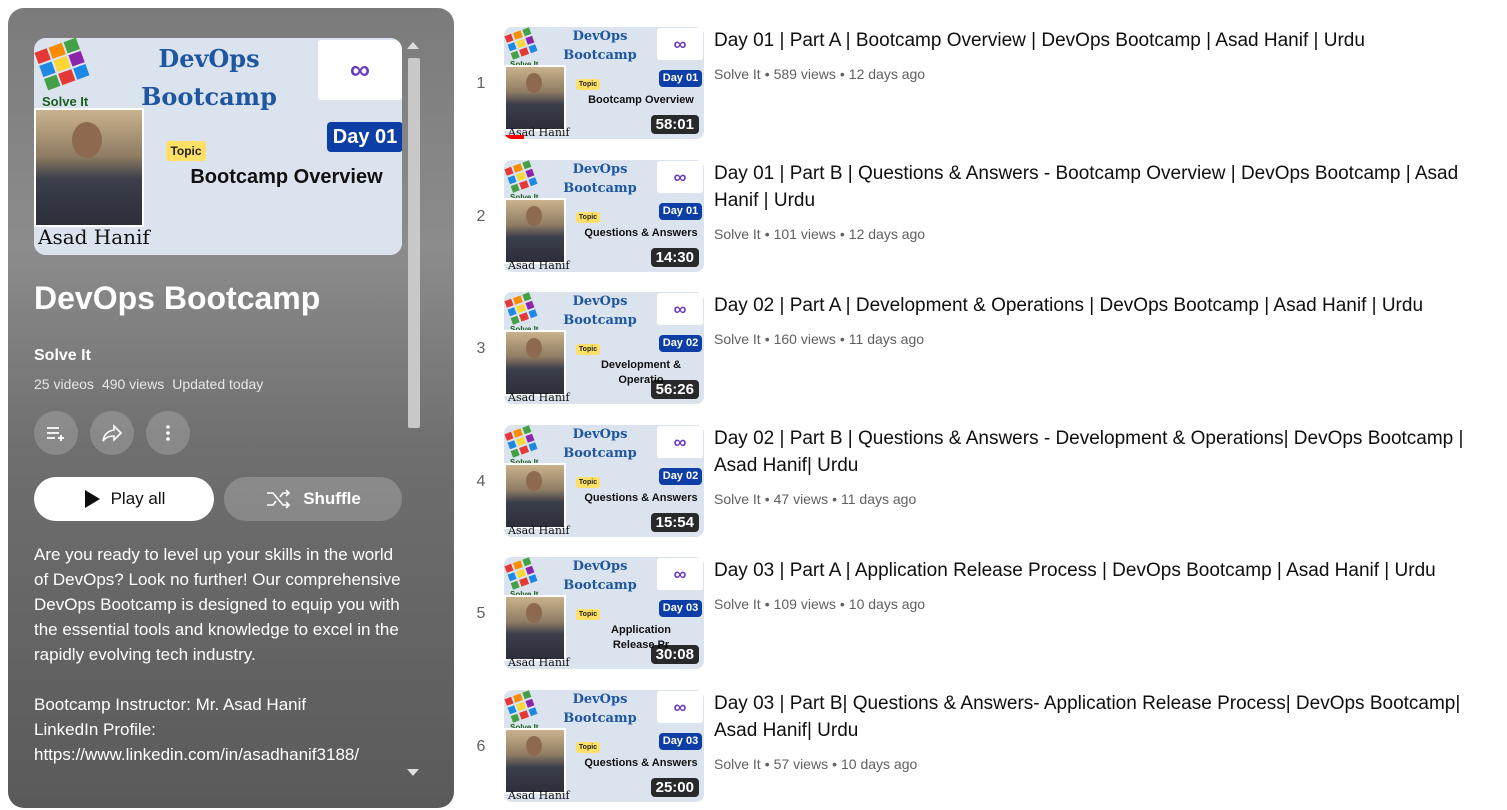 Image resolution: width=1507 pixels, height=810 pixels. I want to click on cover-brand: Solve It, so click(65, 101).